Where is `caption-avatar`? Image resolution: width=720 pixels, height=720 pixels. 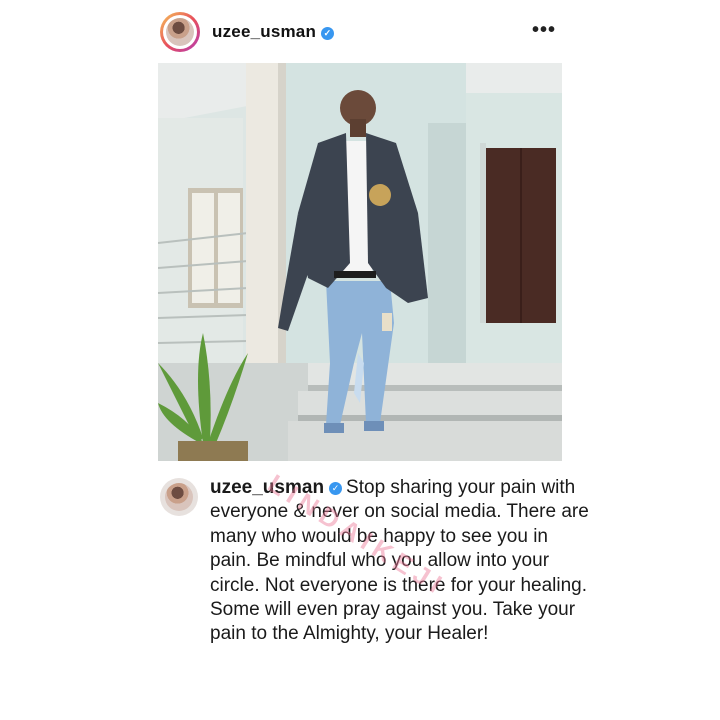
caption-avatar is located at coordinates (179, 497).